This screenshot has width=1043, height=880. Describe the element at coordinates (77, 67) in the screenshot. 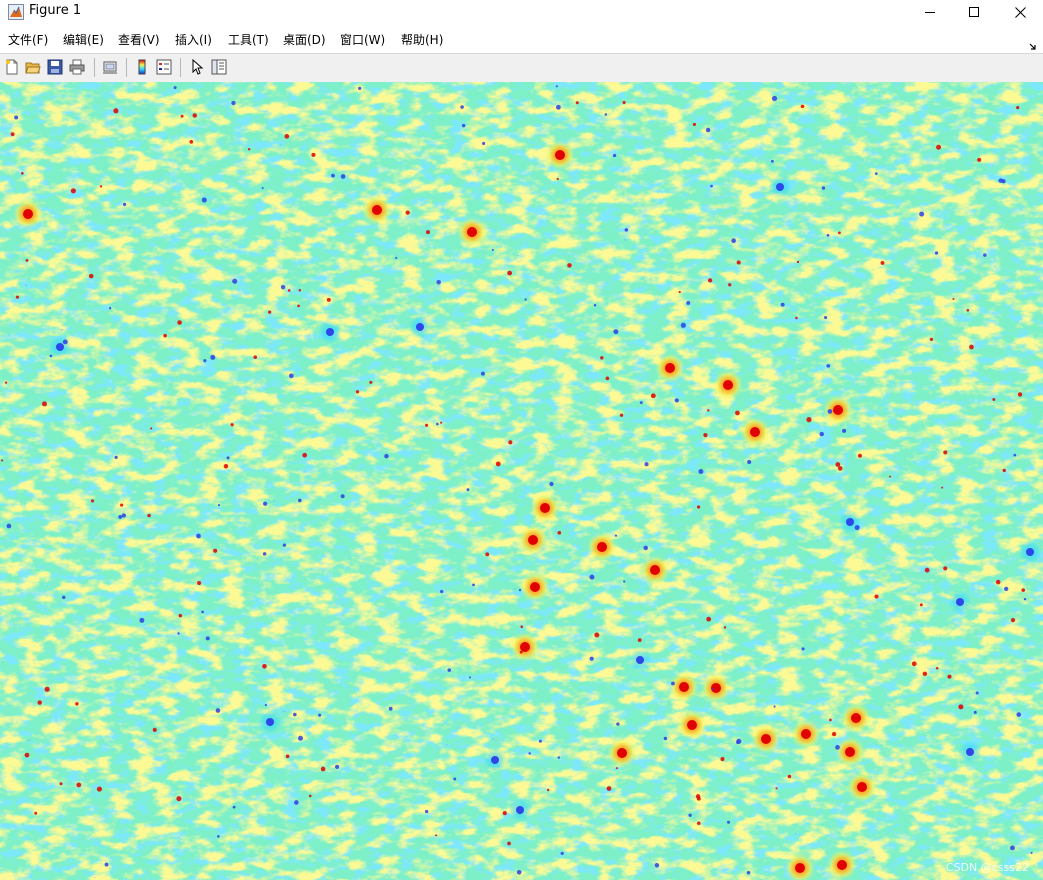

I see `print-icon` at that location.